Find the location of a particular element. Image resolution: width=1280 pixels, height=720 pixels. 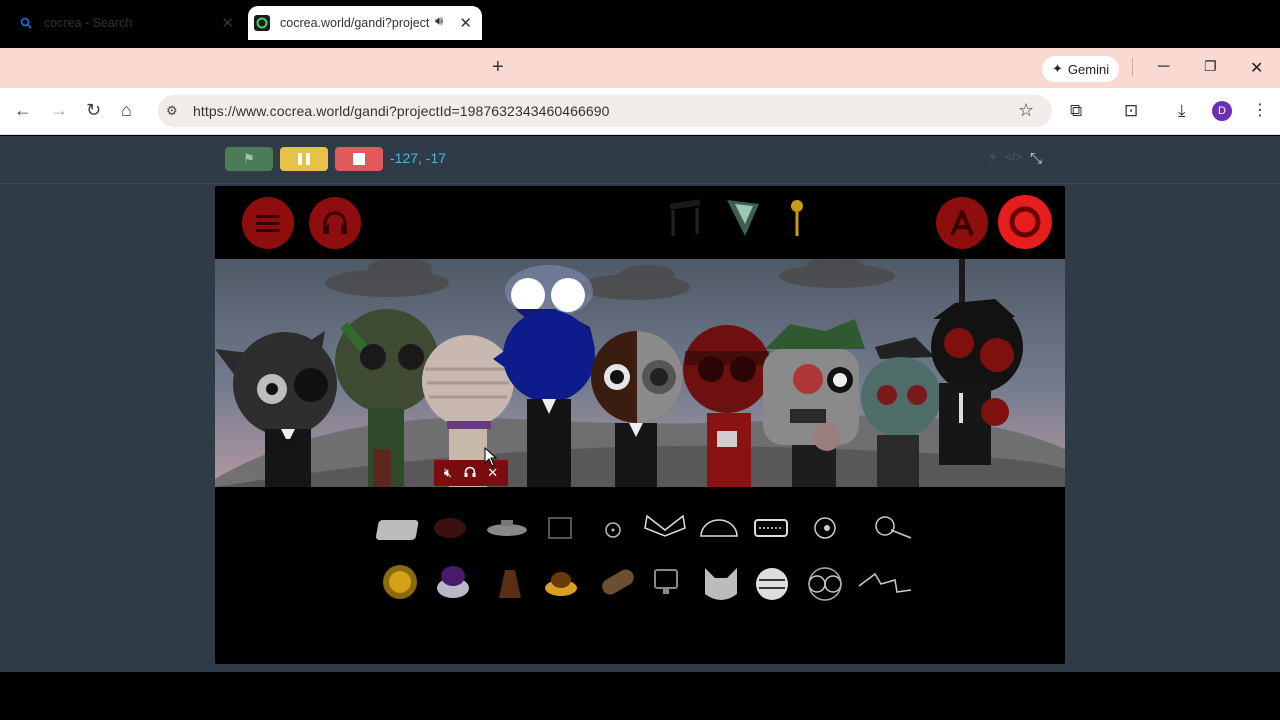

tab-search: cocrea - Search ✕ is located at coordinates (128, 23).